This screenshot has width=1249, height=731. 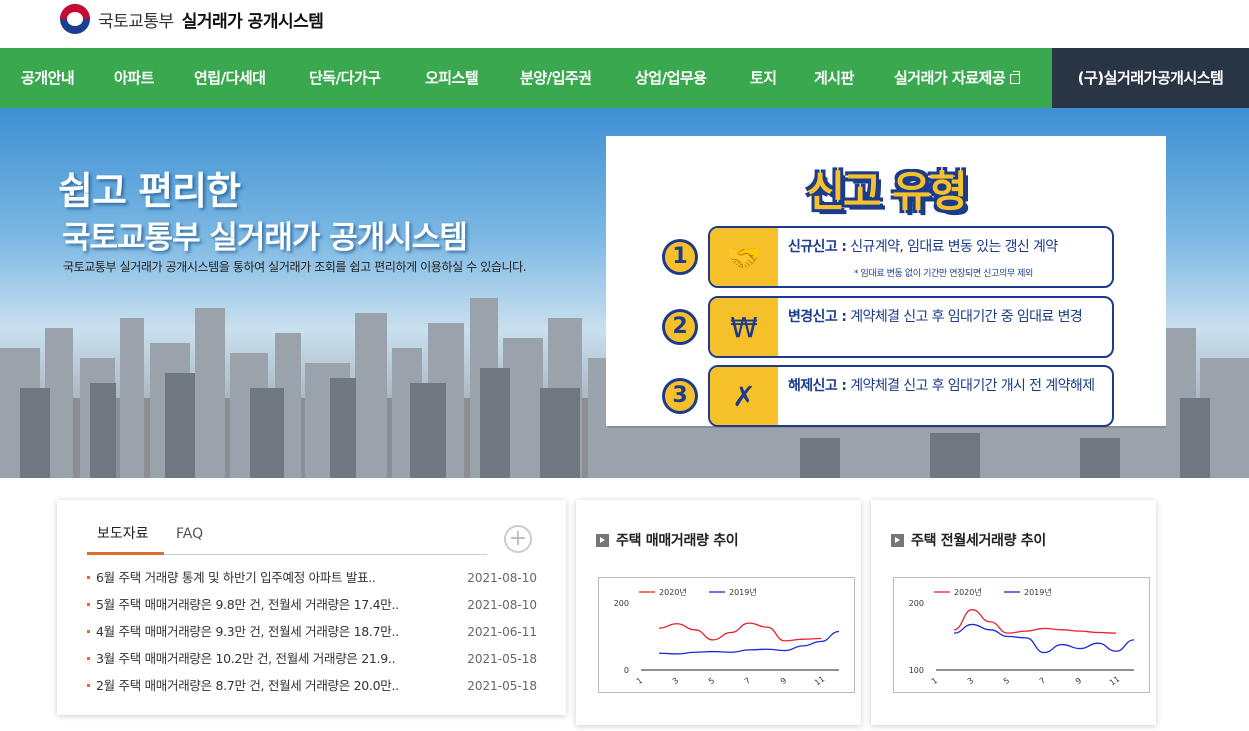 What do you see at coordinates (680, 327) in the screenshot?
I see `report-type-number: 2` at bounding box center [680, 327].